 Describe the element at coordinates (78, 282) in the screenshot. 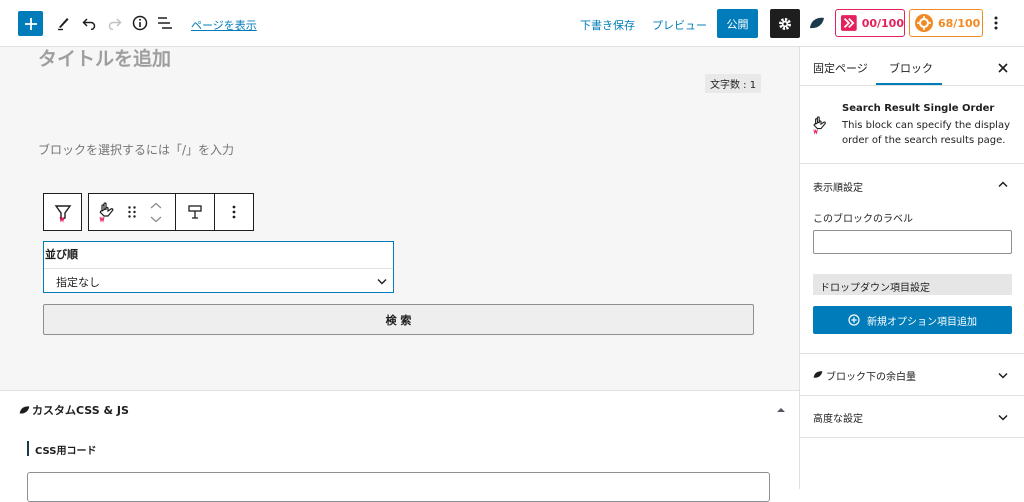

I see `sort-order-selected-value: 指定なし` at that location.